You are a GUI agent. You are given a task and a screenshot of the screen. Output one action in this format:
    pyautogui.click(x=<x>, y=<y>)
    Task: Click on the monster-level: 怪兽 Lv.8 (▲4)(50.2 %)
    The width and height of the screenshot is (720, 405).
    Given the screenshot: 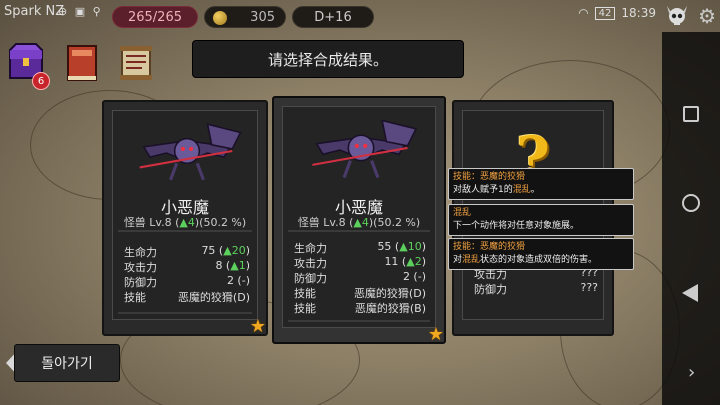 What is the action you would take?
    pyautogui.click(x=185, y=222)
    